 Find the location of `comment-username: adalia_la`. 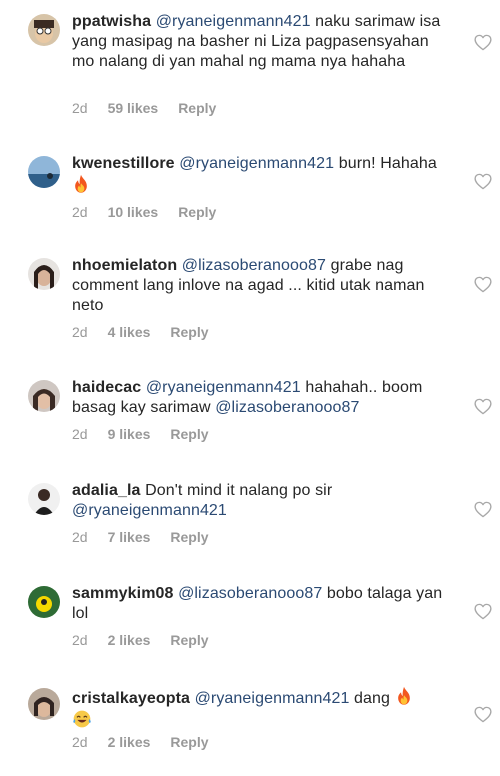

comment-username: adalia_la is located at coordinates (106, 490).